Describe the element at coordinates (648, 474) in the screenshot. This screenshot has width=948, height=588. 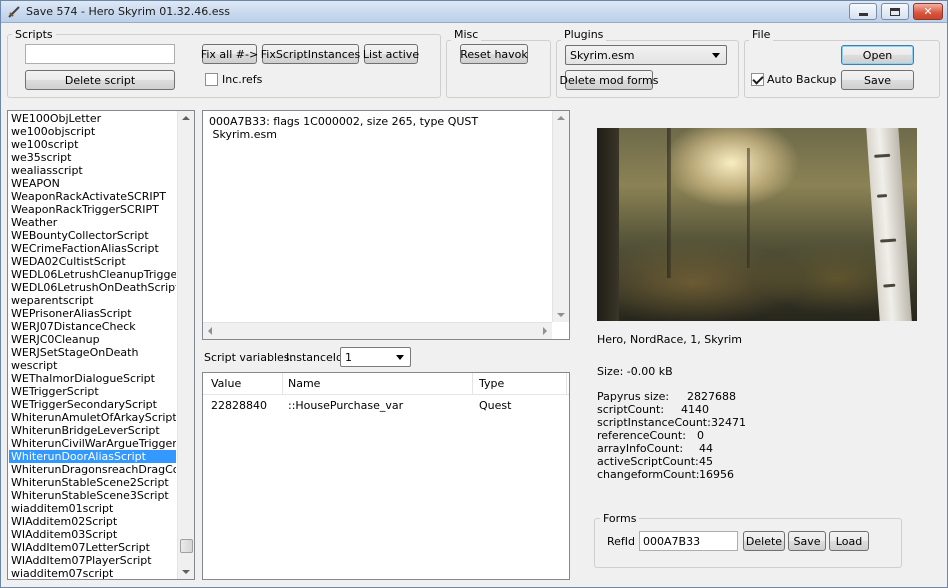
I see `stat-label: changeformCount:` at that location.